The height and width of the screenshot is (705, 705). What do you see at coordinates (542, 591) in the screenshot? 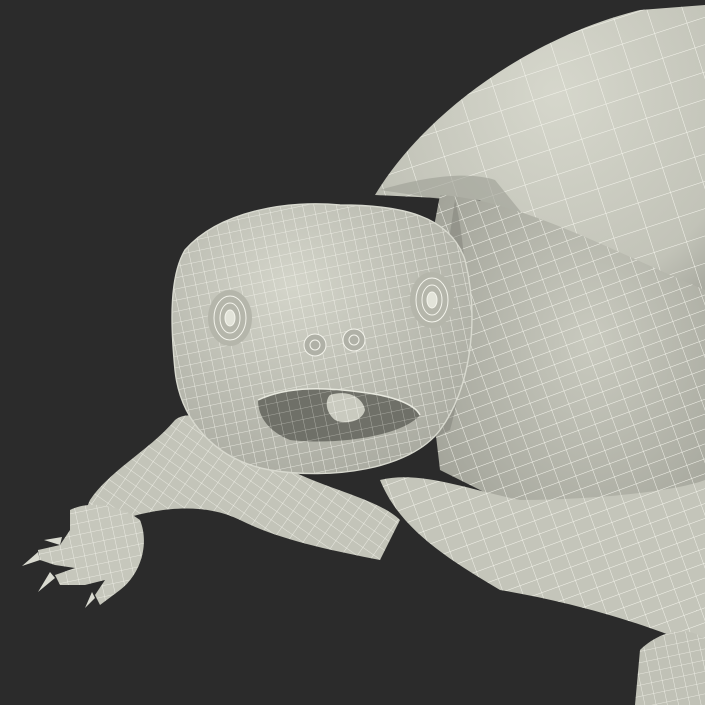
I see `front-right-leg` at bounding box center [542, 591].